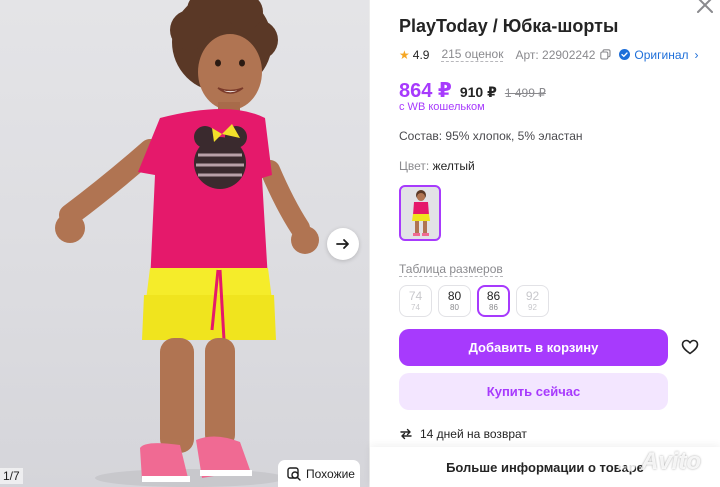 This screenshot has height=487, width=720. Describe the element at coordinates (493, 307) in the screenshot. I see `size-sub-label: 86` at that location.